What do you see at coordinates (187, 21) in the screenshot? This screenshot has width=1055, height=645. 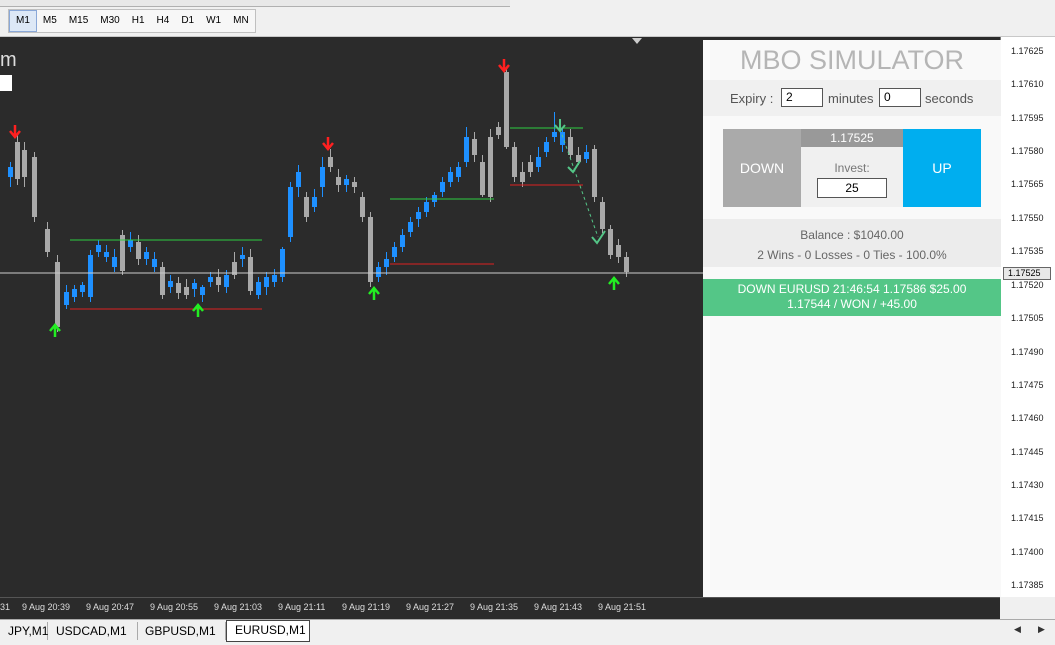 I see `timeframe-d1: D1` at bounding box center [187, 21].